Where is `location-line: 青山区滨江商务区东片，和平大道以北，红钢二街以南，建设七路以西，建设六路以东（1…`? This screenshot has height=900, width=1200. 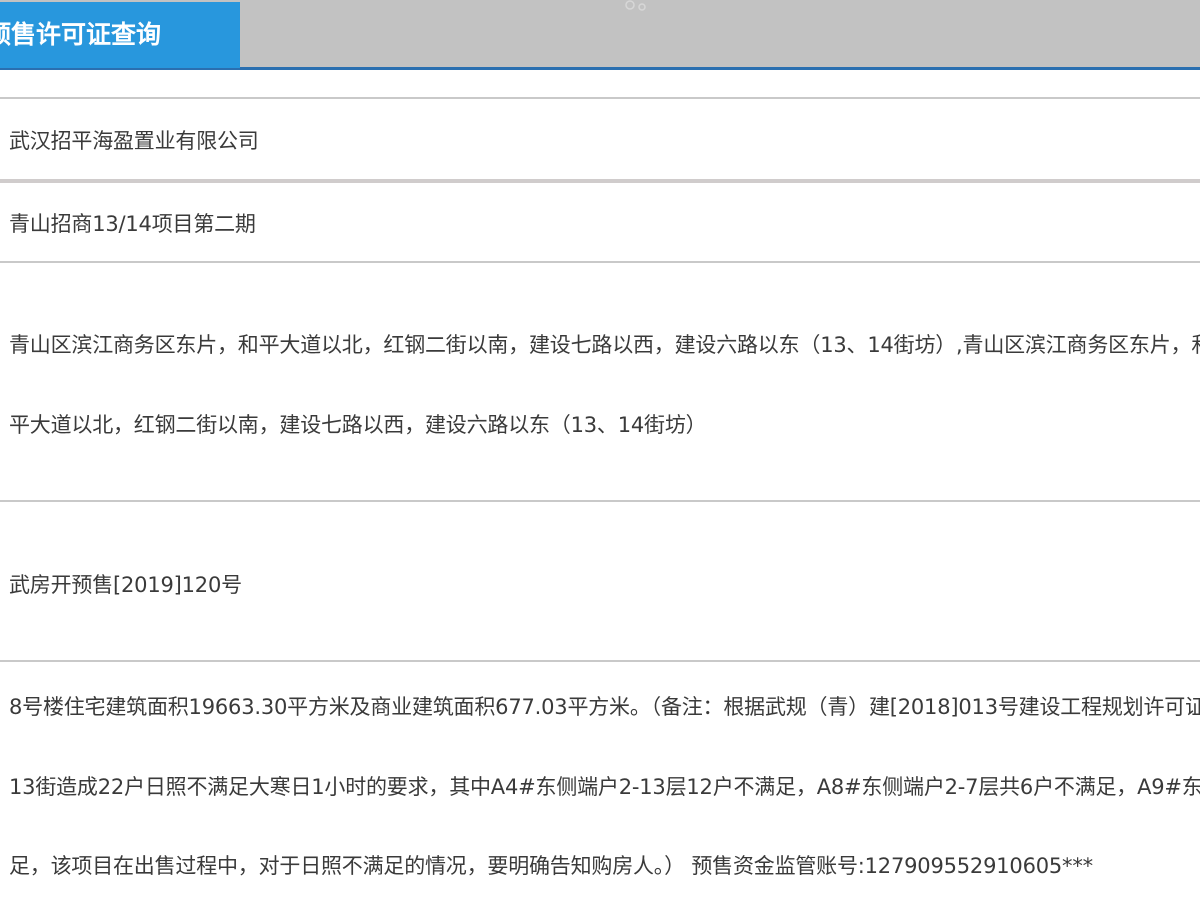 location-line: 青山区滨江商务区东片，和平大道以北，红钢二街以南，建设七路以西，建设六路以东（1… is located at coordinates (604, 345).